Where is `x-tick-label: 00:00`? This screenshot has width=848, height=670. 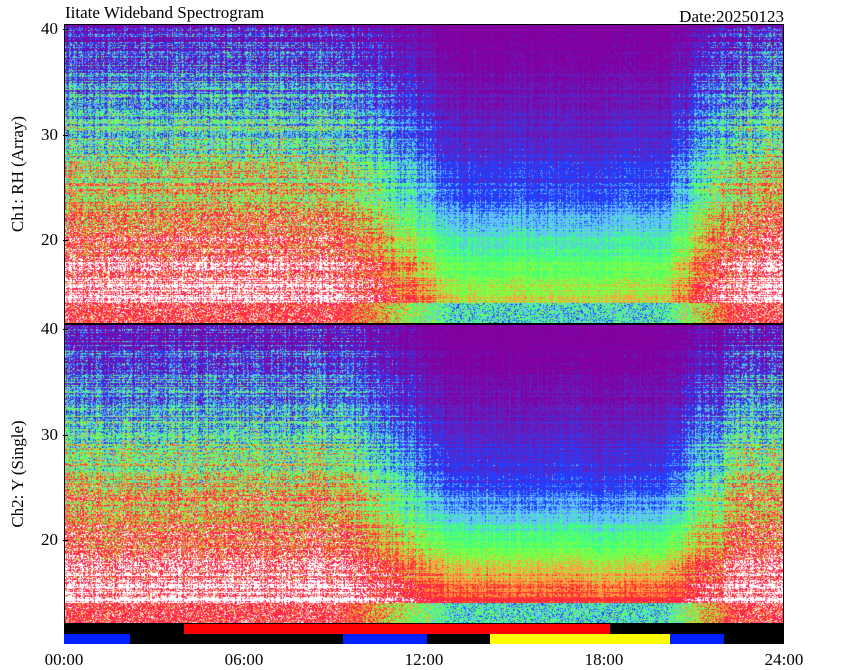
x-tick-label: 00:00 is located at coordinates (64, 659).